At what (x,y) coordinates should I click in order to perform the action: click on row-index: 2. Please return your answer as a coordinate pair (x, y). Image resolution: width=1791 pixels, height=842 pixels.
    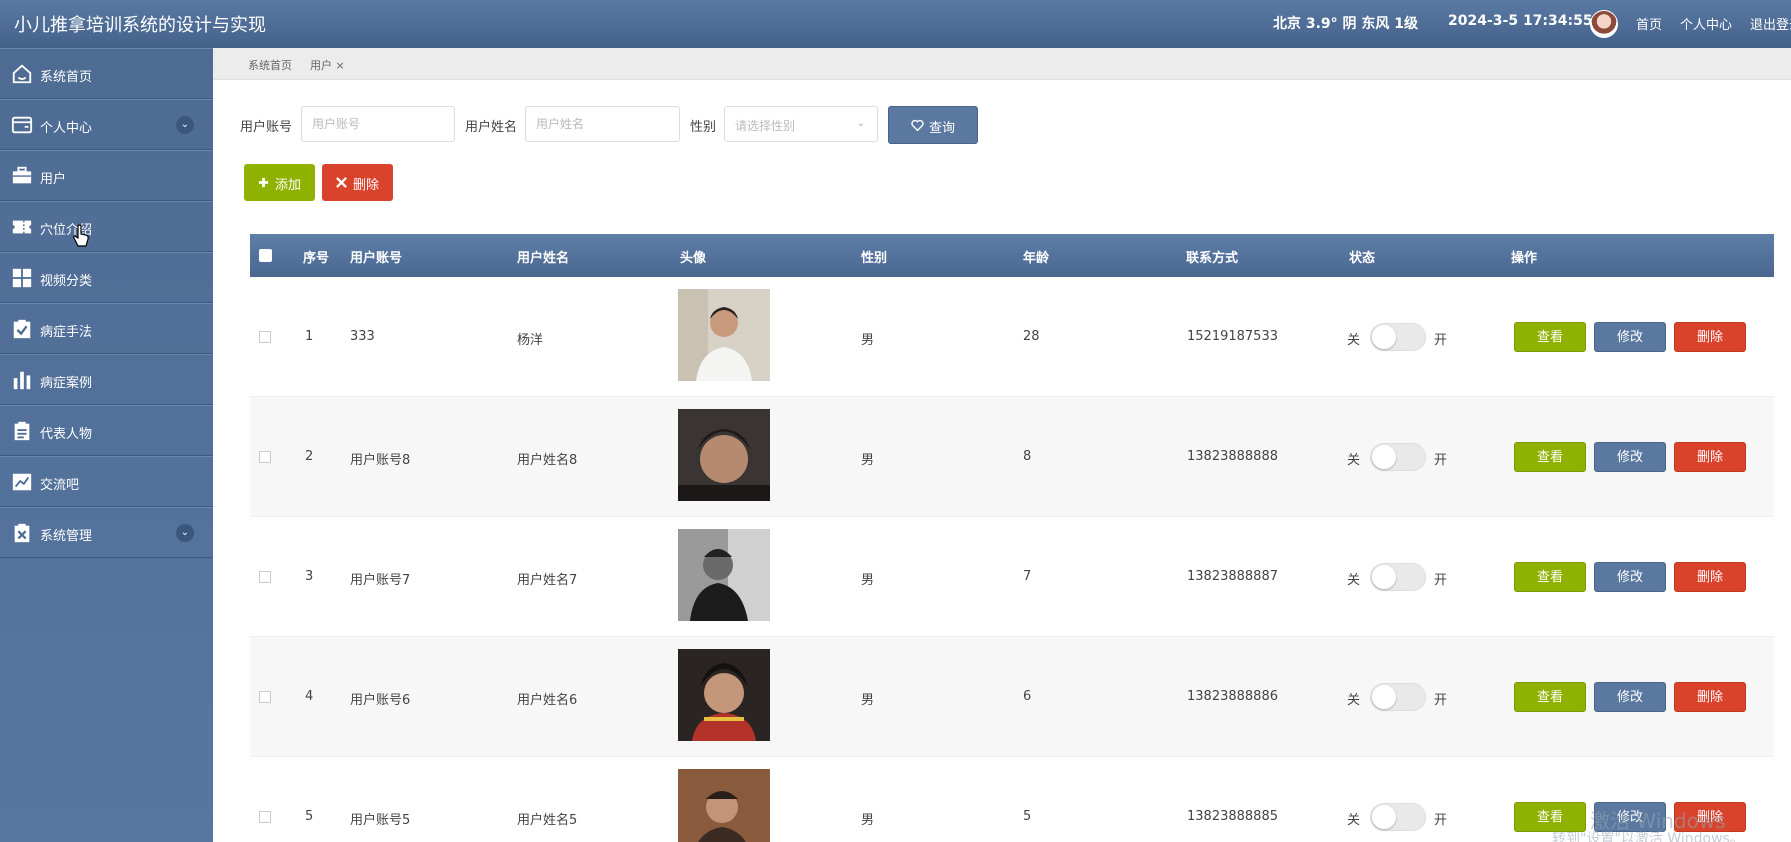
    Looking at the image, I should click on (309, 456).